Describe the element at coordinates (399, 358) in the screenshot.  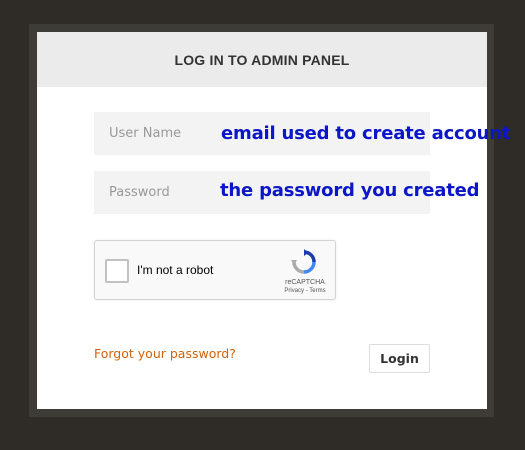
I see `login-button: Login` at that location.